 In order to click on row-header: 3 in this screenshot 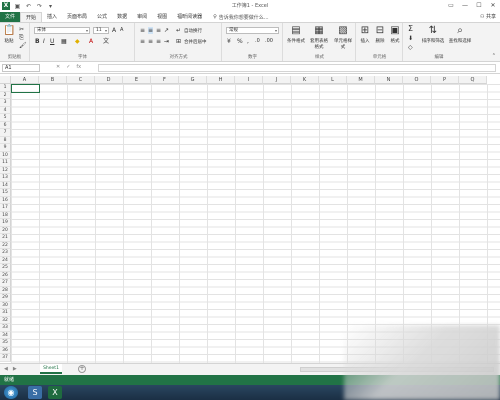, I will do `click(5, 103)`.